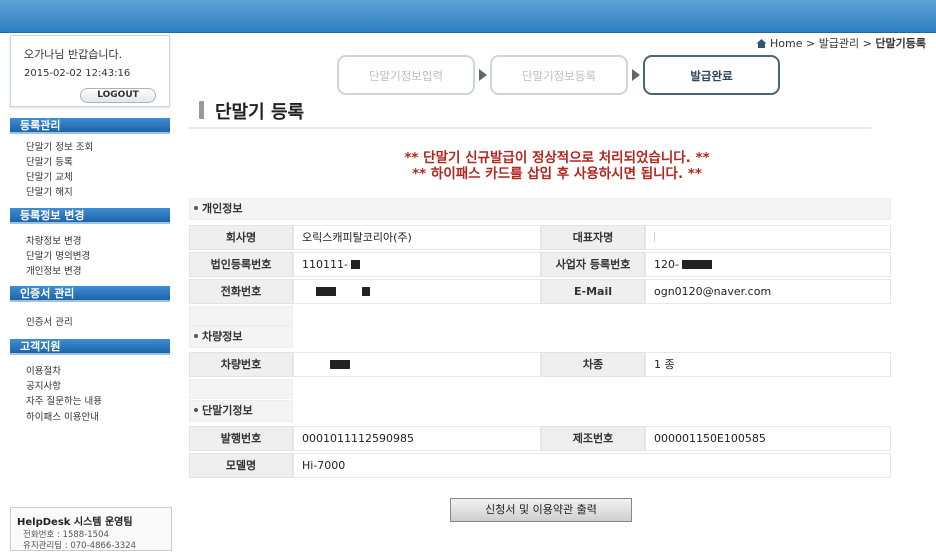 The image size is (936, 555). Describe the element at coordinates (90, 216) in the screenshot. I see `menu-header-info-change: 등록정보 변경` at that location.